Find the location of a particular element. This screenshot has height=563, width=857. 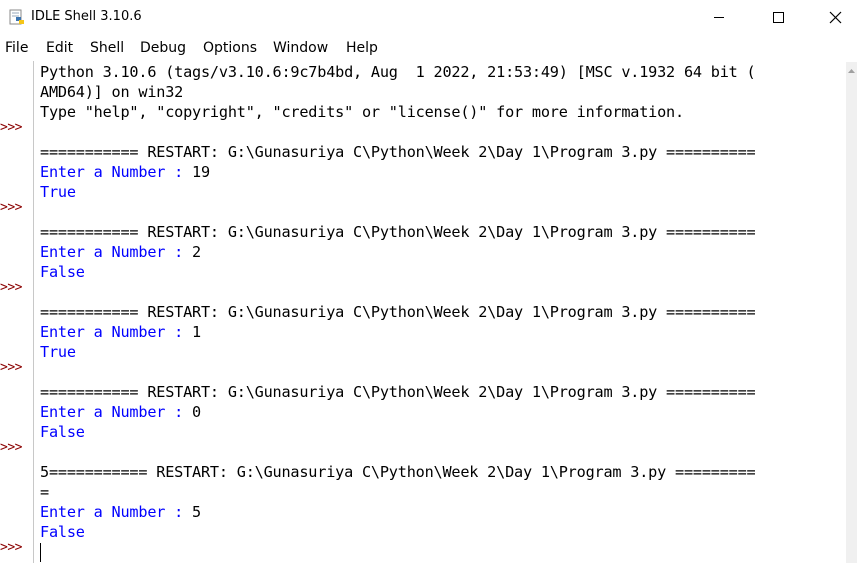

python-idle-icon is located at coordinates (16, 17).